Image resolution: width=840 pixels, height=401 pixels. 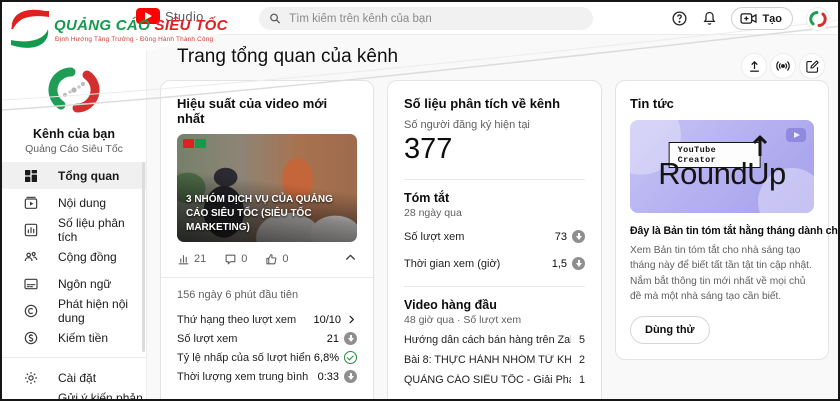 What do you see at coordinates (267, 376) in the screenshot?
I see `metric-row-avg-duration: Thời lượng xem trung bình 0:33` at bounding box center [267, 376].